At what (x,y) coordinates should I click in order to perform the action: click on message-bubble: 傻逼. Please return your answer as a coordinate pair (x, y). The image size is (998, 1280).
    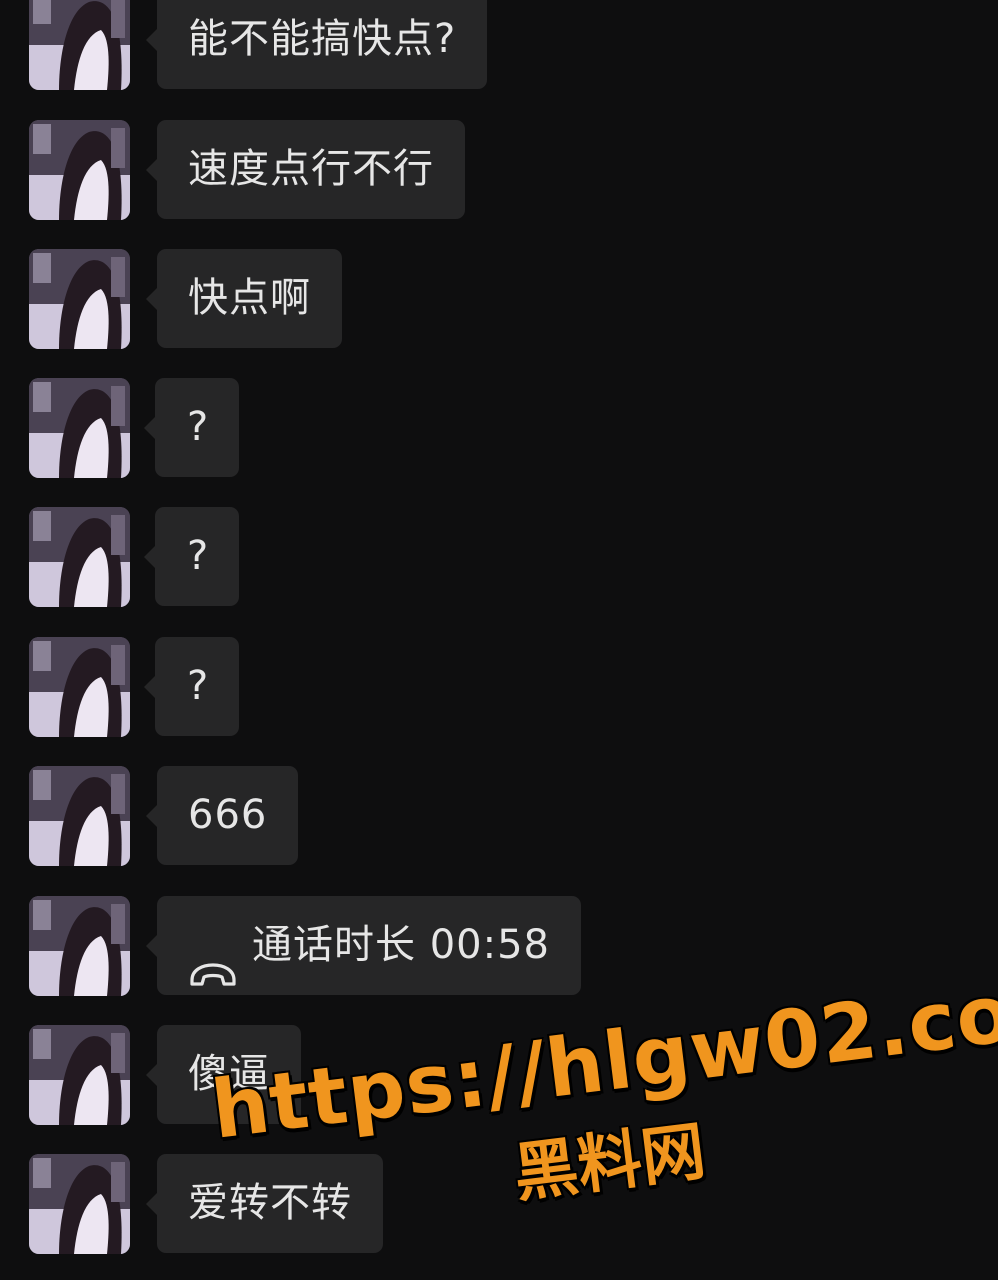
    Looking at the image, I should click on (223, 1074).